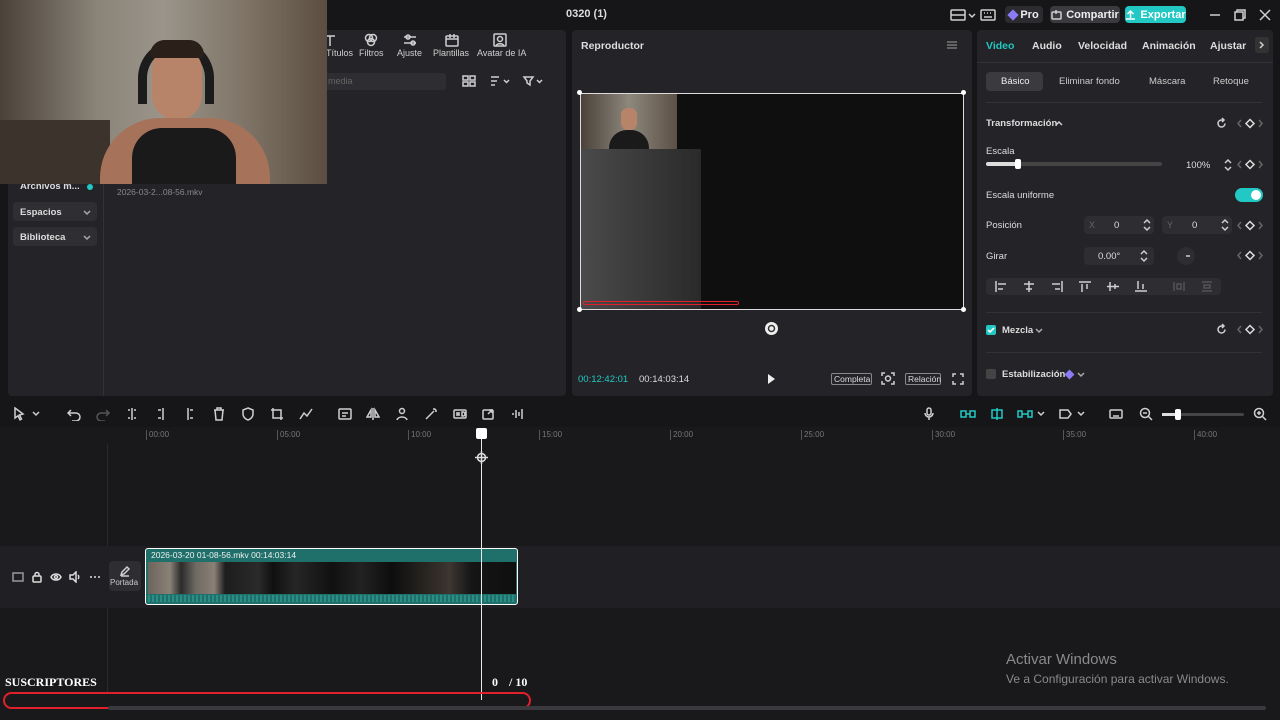 This screenshot has width=1280, height=720. I want to click on filters-icon, so click(371, 40).